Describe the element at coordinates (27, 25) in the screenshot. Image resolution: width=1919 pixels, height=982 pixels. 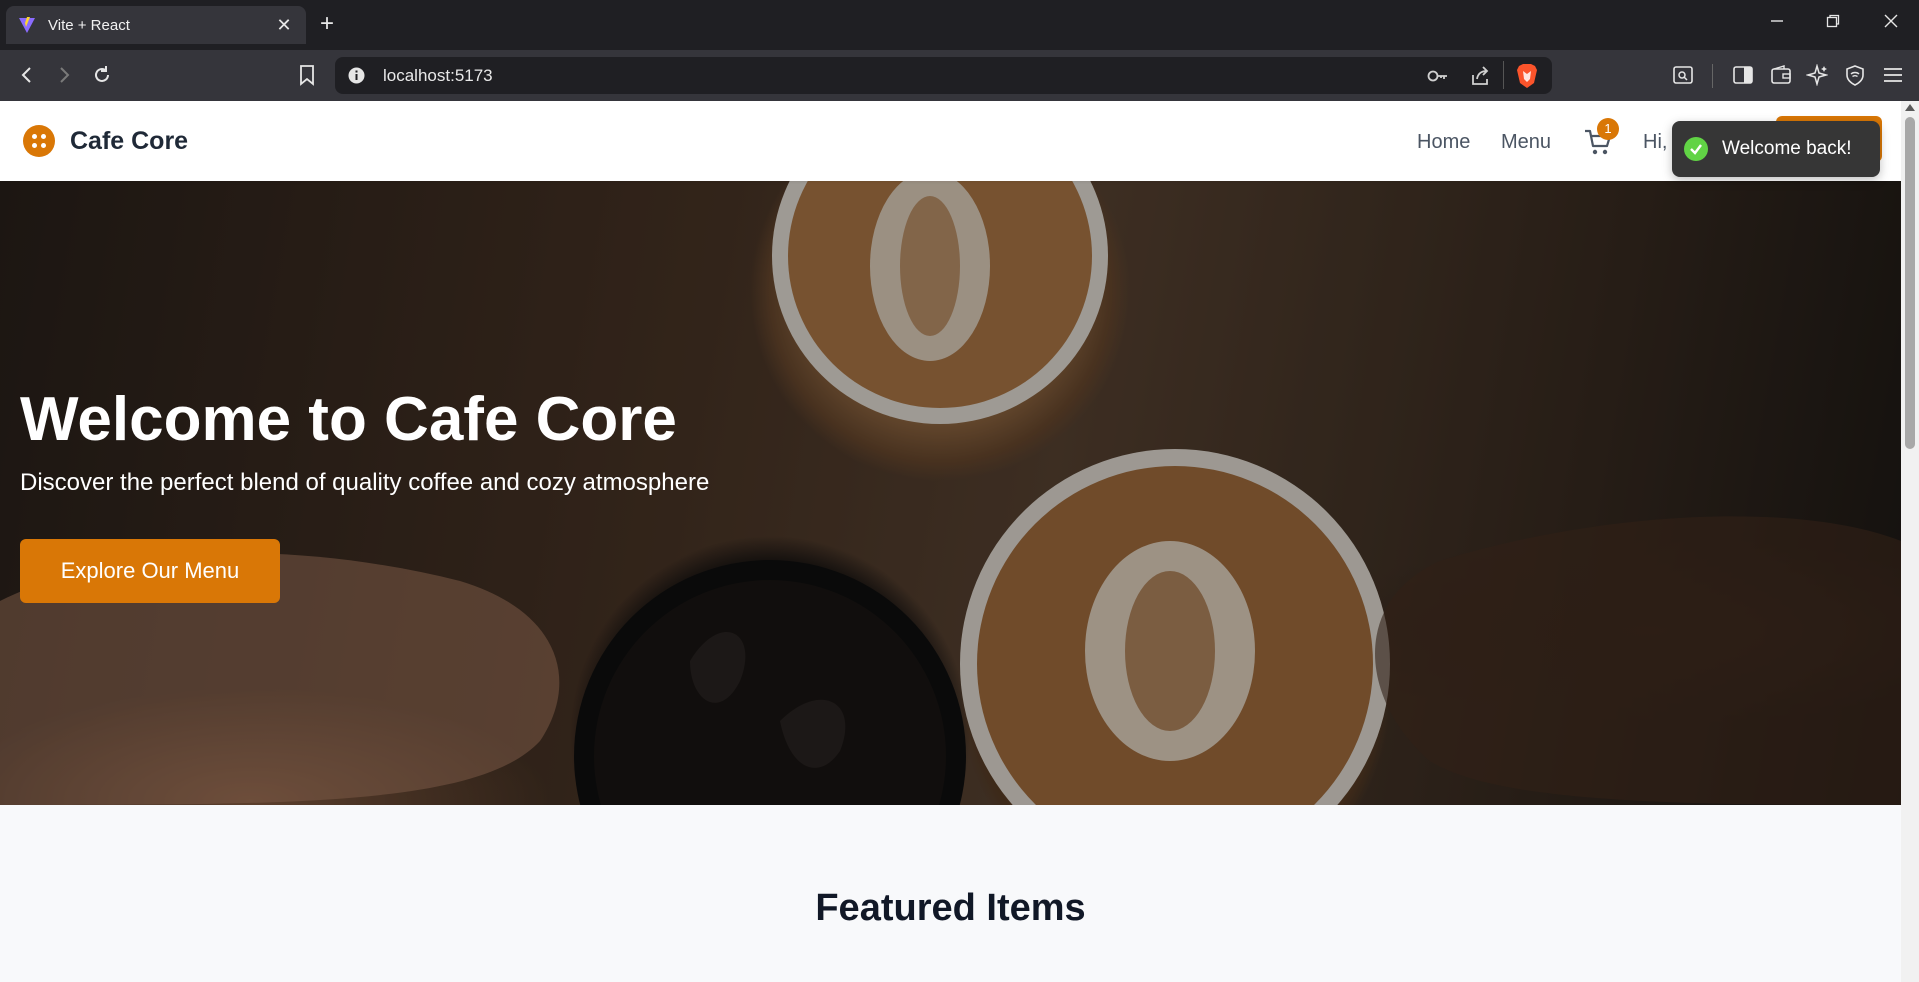
I see `vite-logo-icon` at that location.